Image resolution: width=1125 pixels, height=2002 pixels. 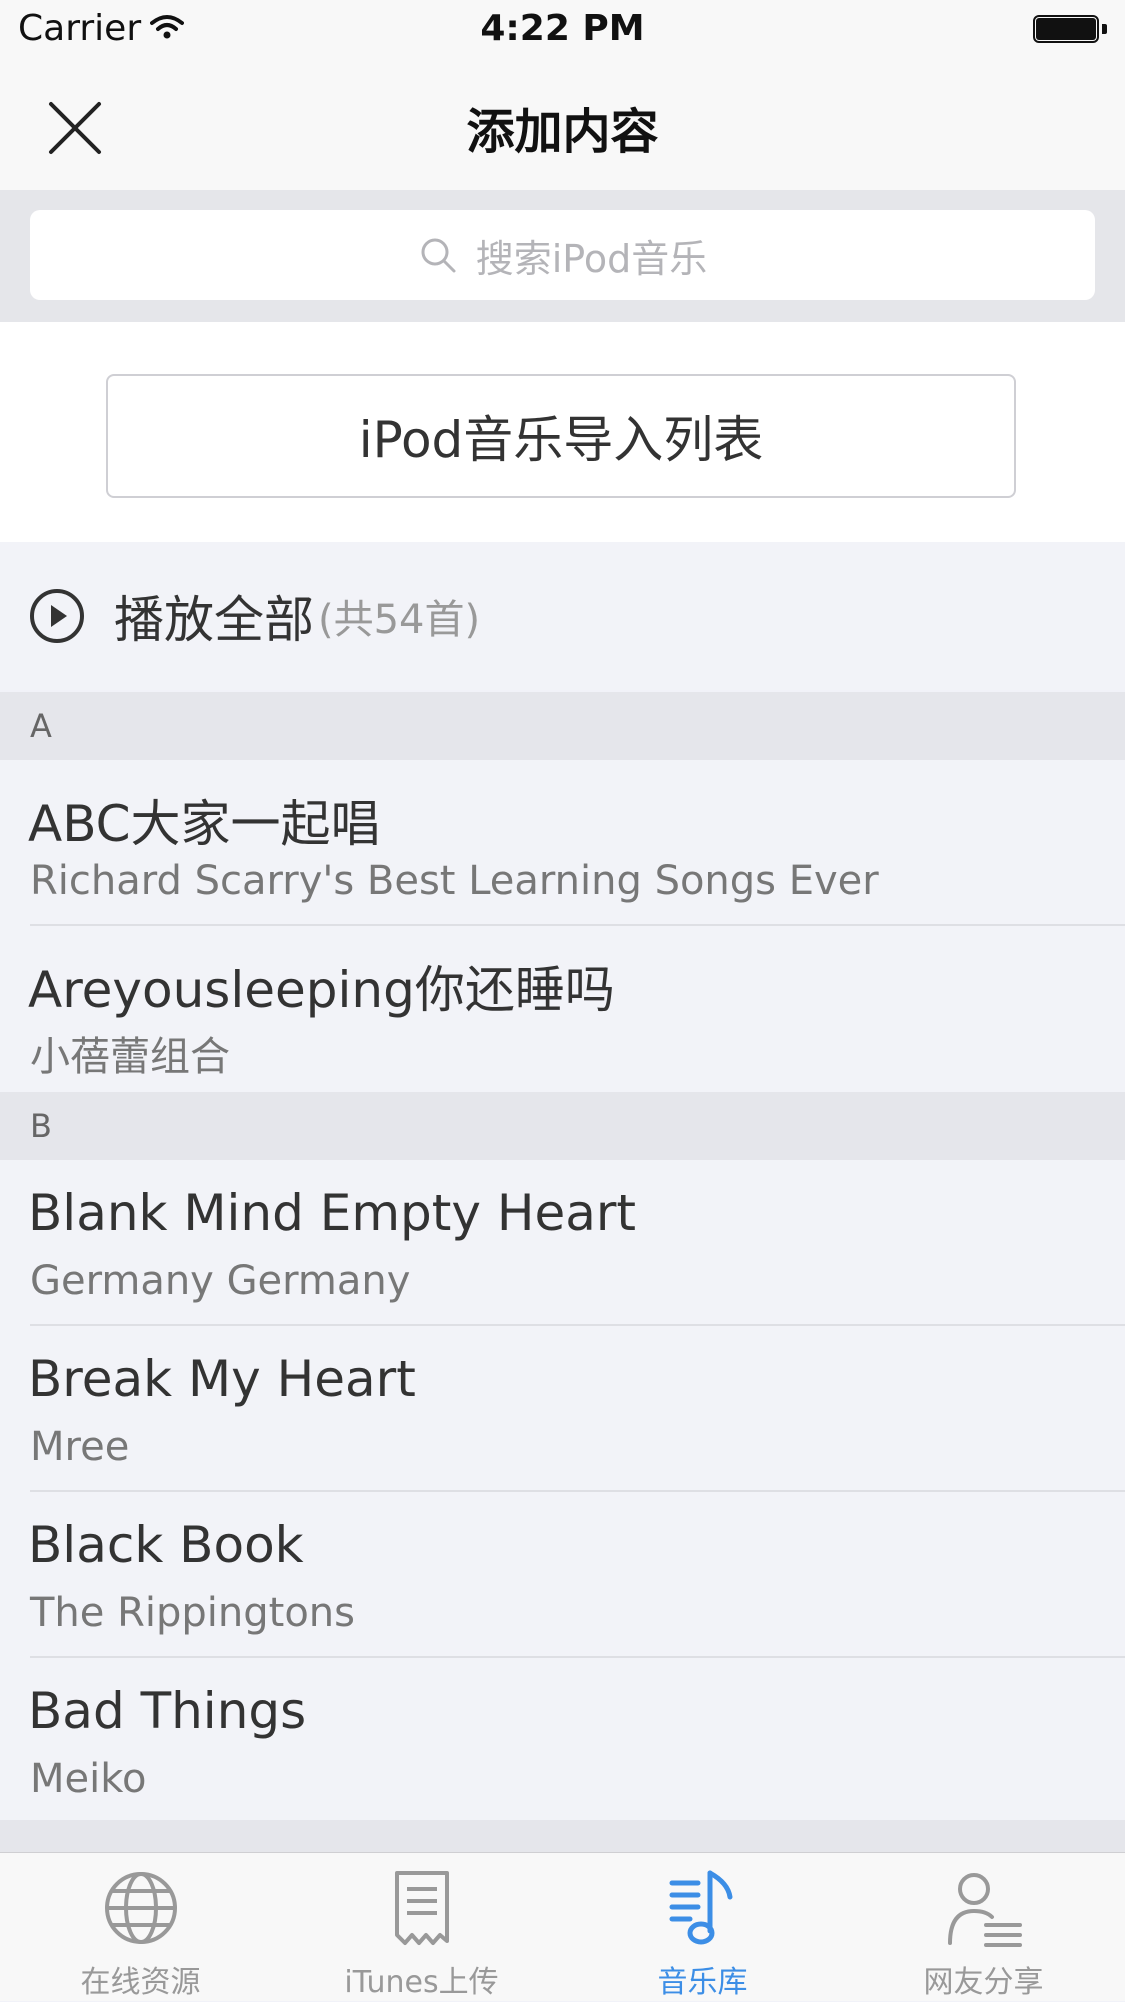 What do you see at coordinates (562, 1739) in the screenshot?
I see `list-item: Bad Things Meiko` at bounding box center [562, 1739].